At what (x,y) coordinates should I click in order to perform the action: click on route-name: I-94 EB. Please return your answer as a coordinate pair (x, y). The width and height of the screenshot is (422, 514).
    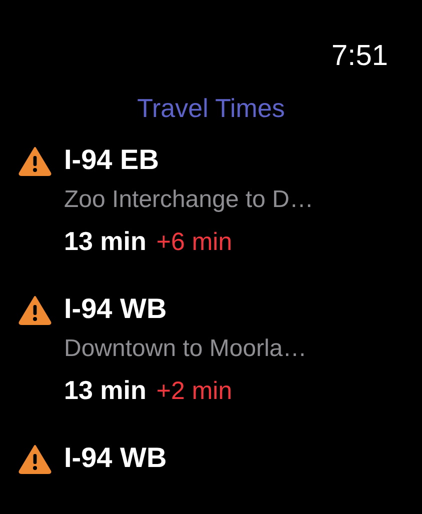
    Looking at the image, I should click on (112, 160).